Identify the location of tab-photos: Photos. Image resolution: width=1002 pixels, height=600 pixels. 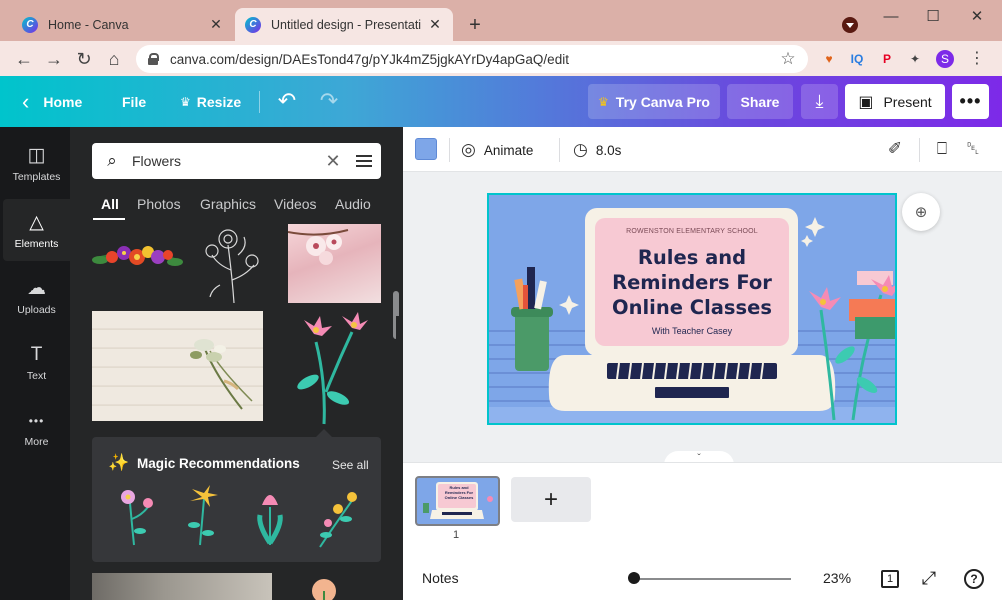
(159, 204).